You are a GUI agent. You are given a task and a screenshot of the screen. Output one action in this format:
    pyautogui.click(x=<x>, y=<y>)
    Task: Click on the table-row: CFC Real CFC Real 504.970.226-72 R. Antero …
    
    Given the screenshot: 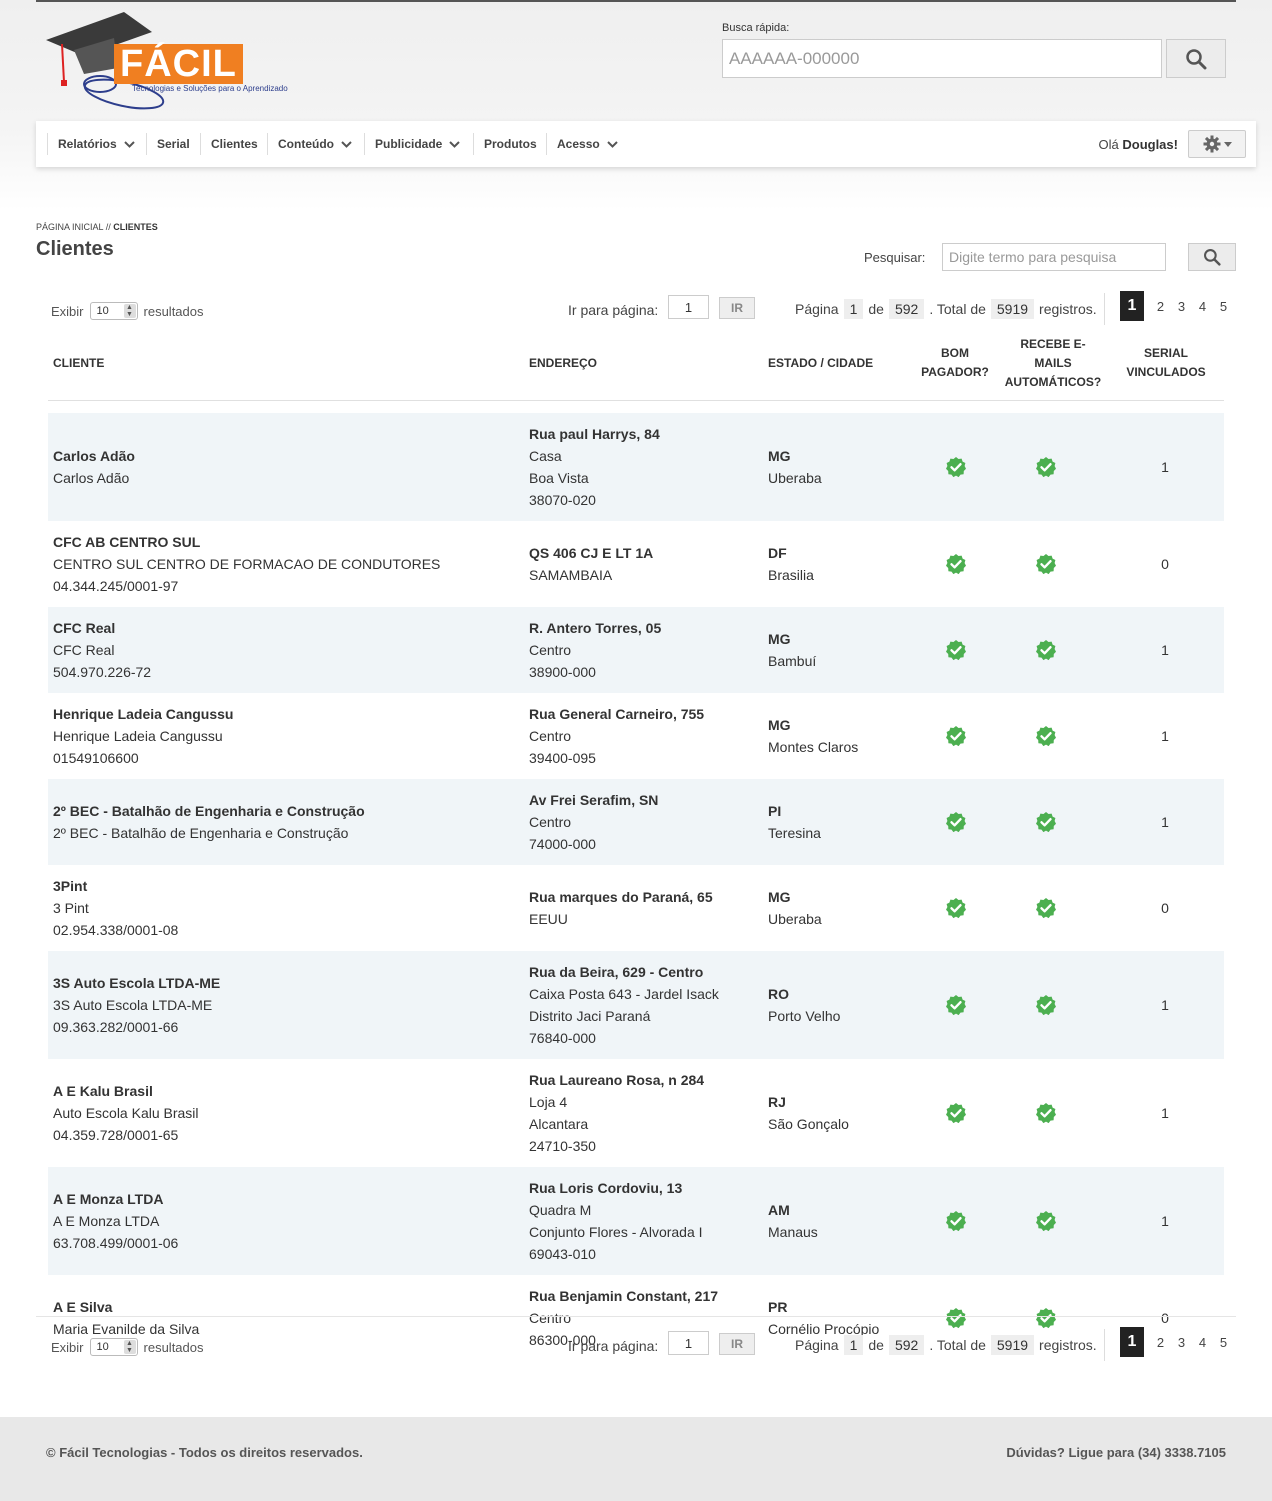 What is the action you would take?
    pyautogui.click(x=636, y=650)
    